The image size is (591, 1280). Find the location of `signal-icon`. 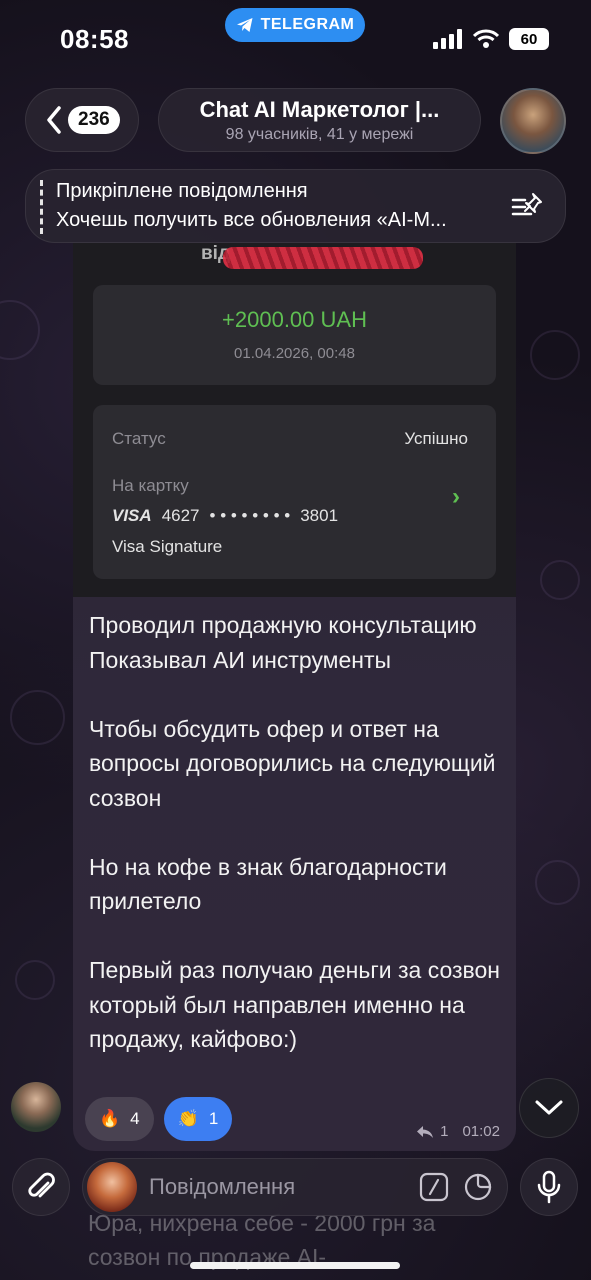

signal-icon is located at coordinates (447, 39).